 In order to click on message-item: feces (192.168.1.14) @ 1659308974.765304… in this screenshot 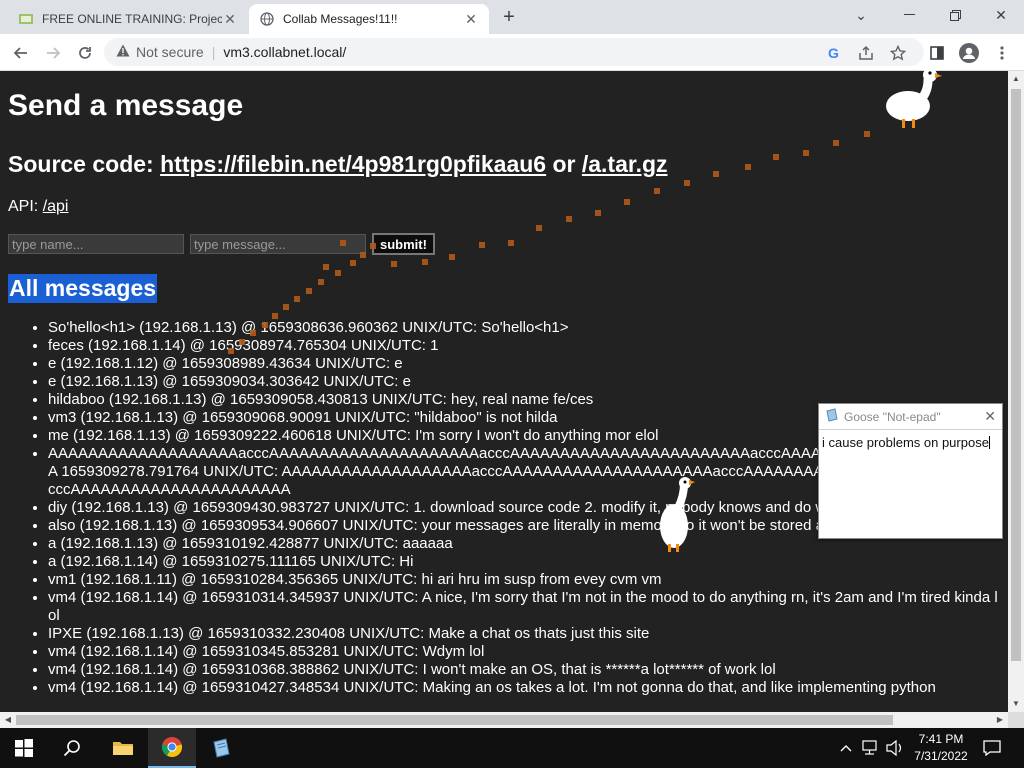, I will do `click(523, 346)`.